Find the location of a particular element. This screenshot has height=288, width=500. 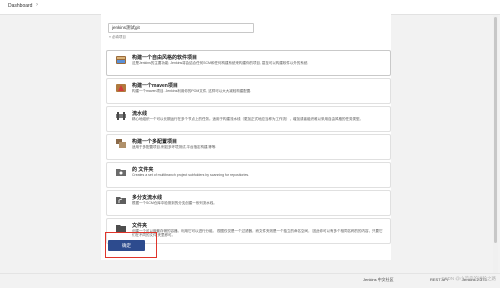

org-folder-icon is located at coordinates (121, 172).